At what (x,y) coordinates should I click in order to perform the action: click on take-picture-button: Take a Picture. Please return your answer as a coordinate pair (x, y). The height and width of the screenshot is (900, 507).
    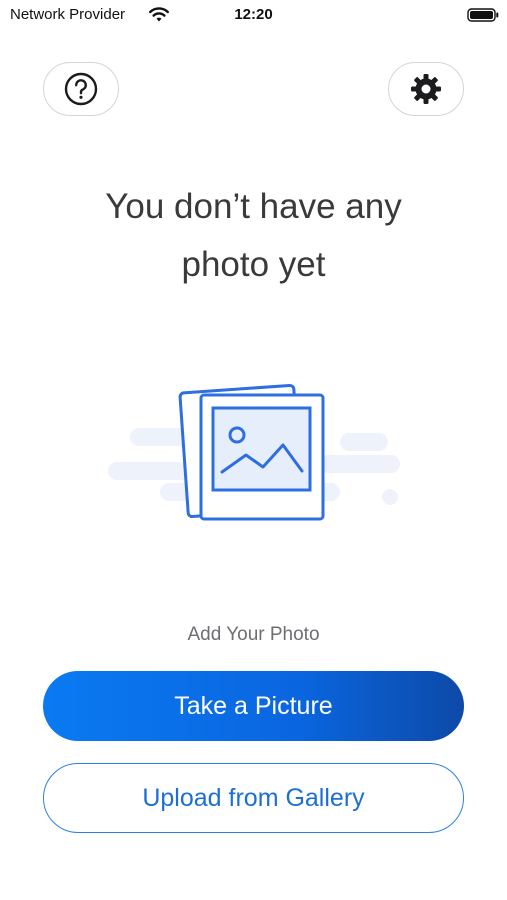
    Looking at the image, I should click on (253, 706).